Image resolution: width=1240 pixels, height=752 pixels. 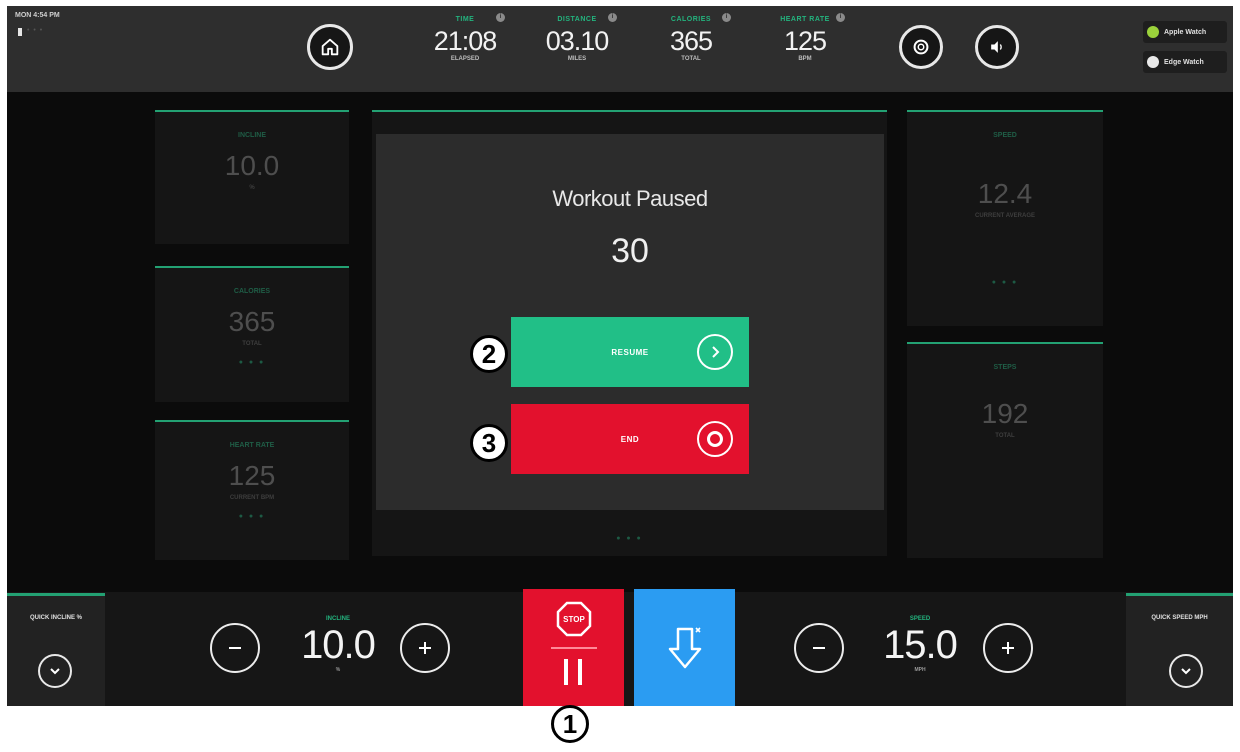 I want to click on edge-watch-label: Edge Watch, so click(x=1184, y=62).